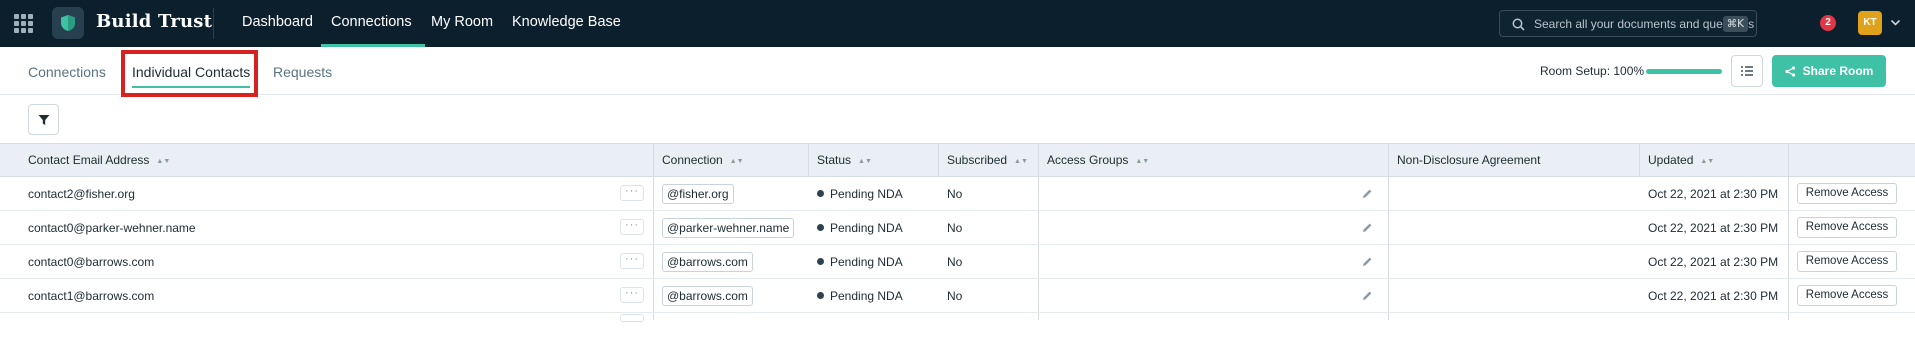 This screenshot has height=347, width=1915. What do you see at coordinates (373, 23) in the screenshot?
I see `nav-connections: Connections` at bounding box center [373, 23].